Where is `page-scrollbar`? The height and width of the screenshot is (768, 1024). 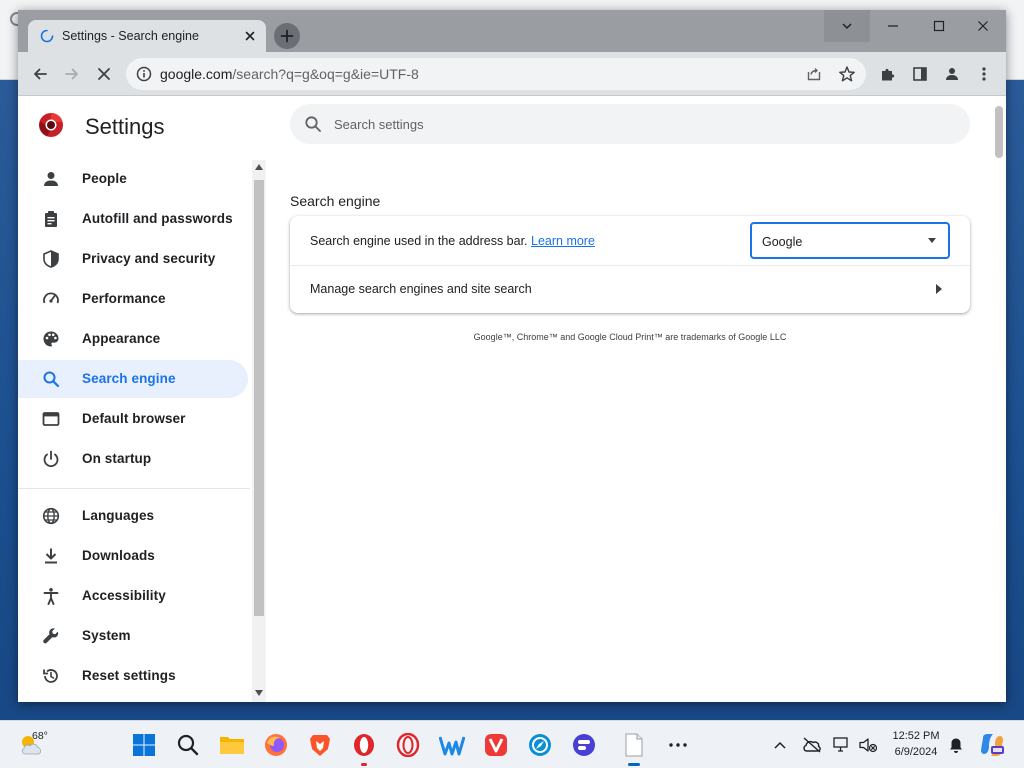
page-scrollbar is located at coordinates (998, 399).